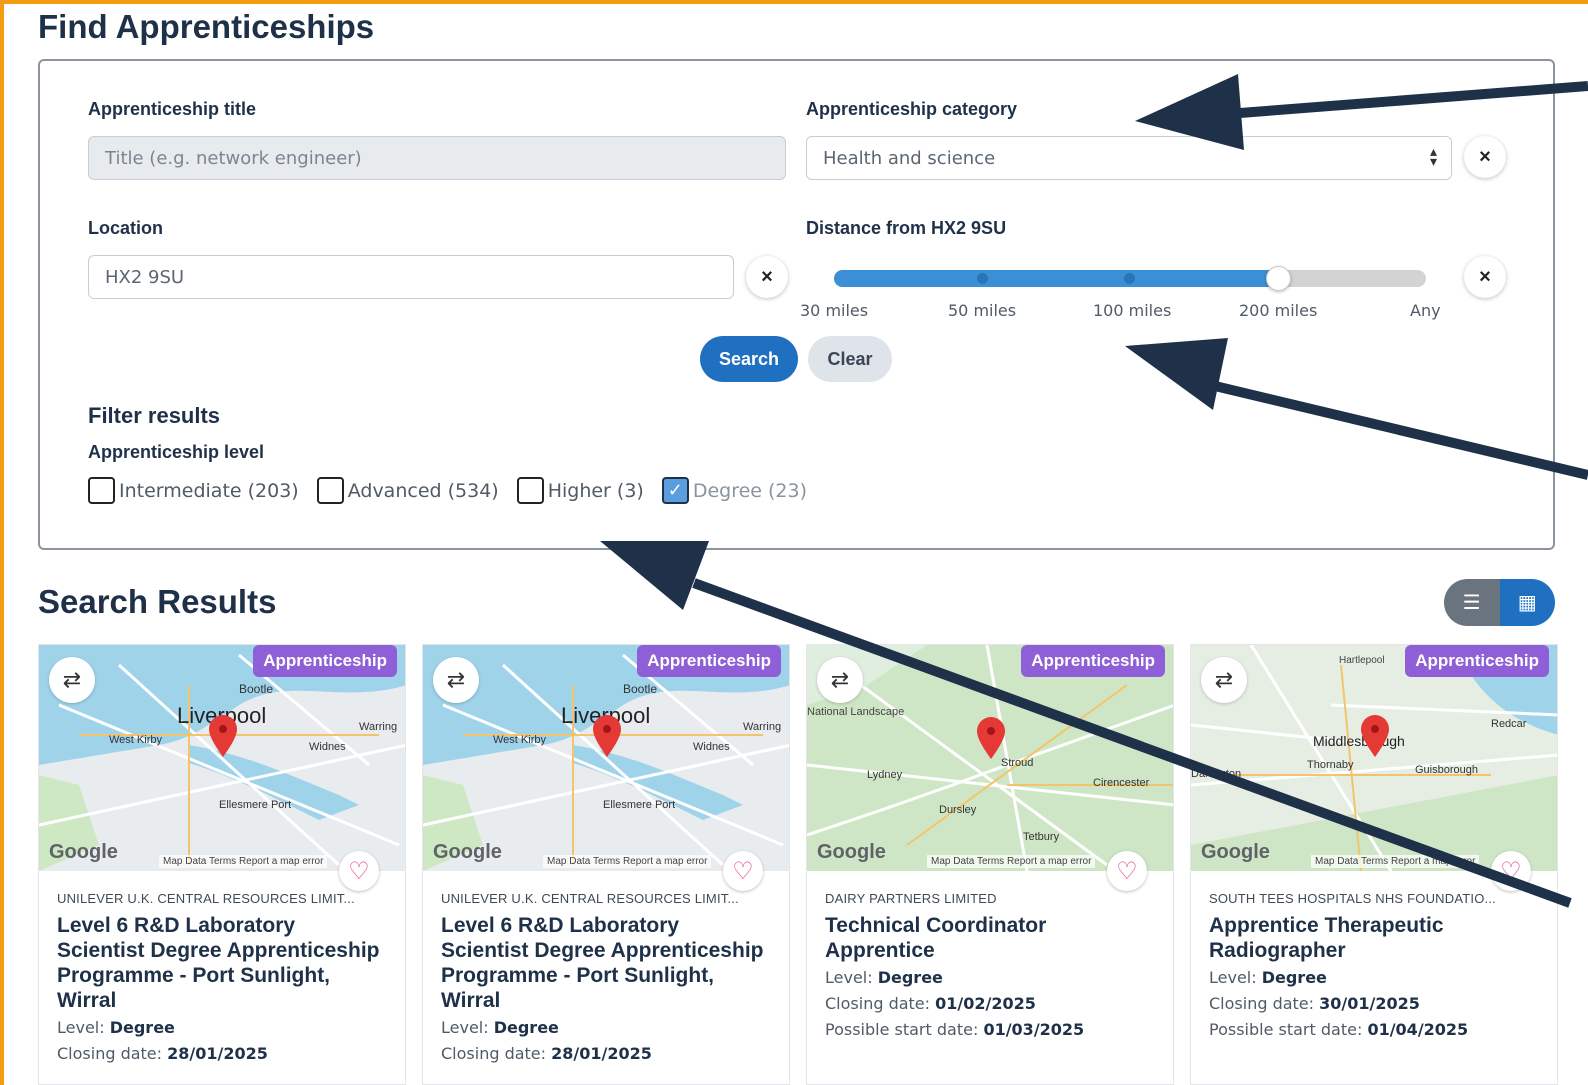  Describe the element at coordinates (154, 415) in the screenshot. I see `filter-results-title: Filter results` at that location.